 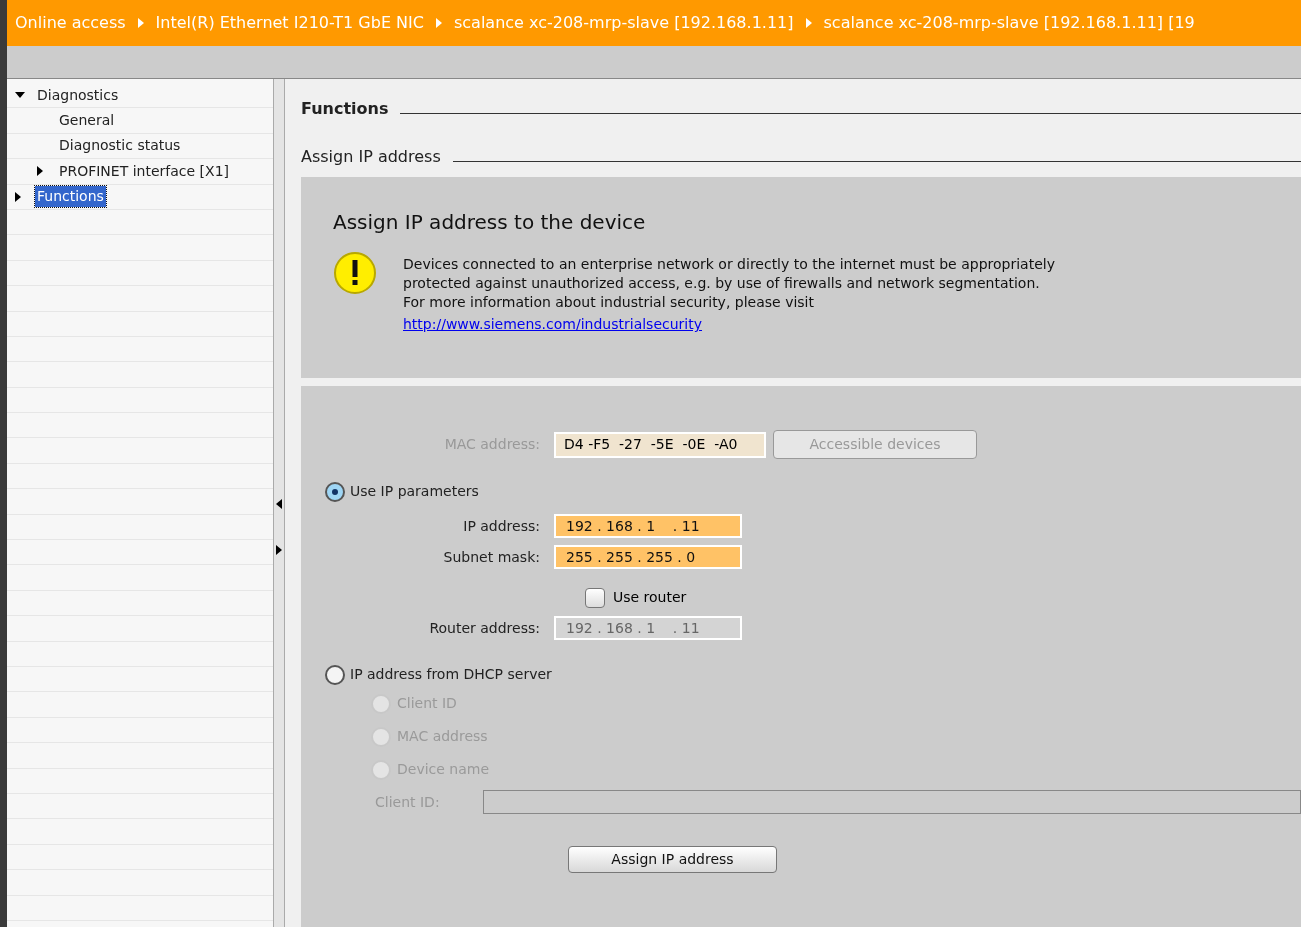 What do you see at coordinates (501, 526) in the screenshot?
I see `field-label: IP address:` at bounding box center [501, 526].